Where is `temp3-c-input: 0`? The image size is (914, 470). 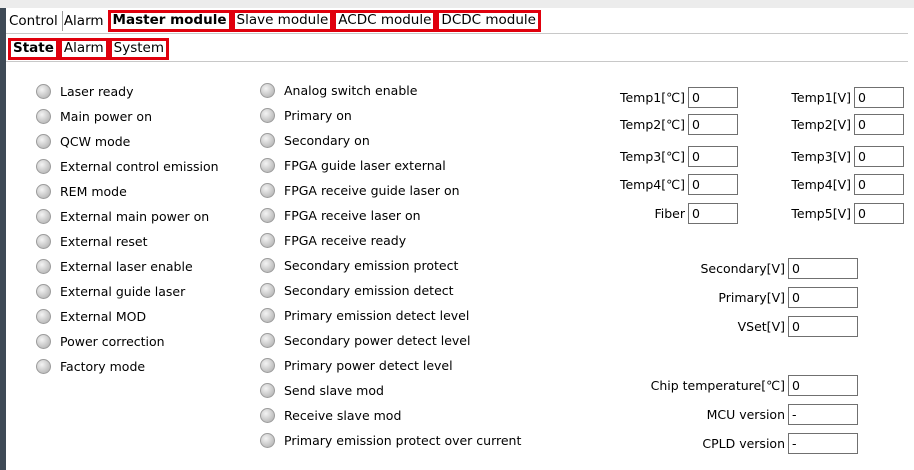
temp3-c-input: 0 is located at coordinates (713, 156).